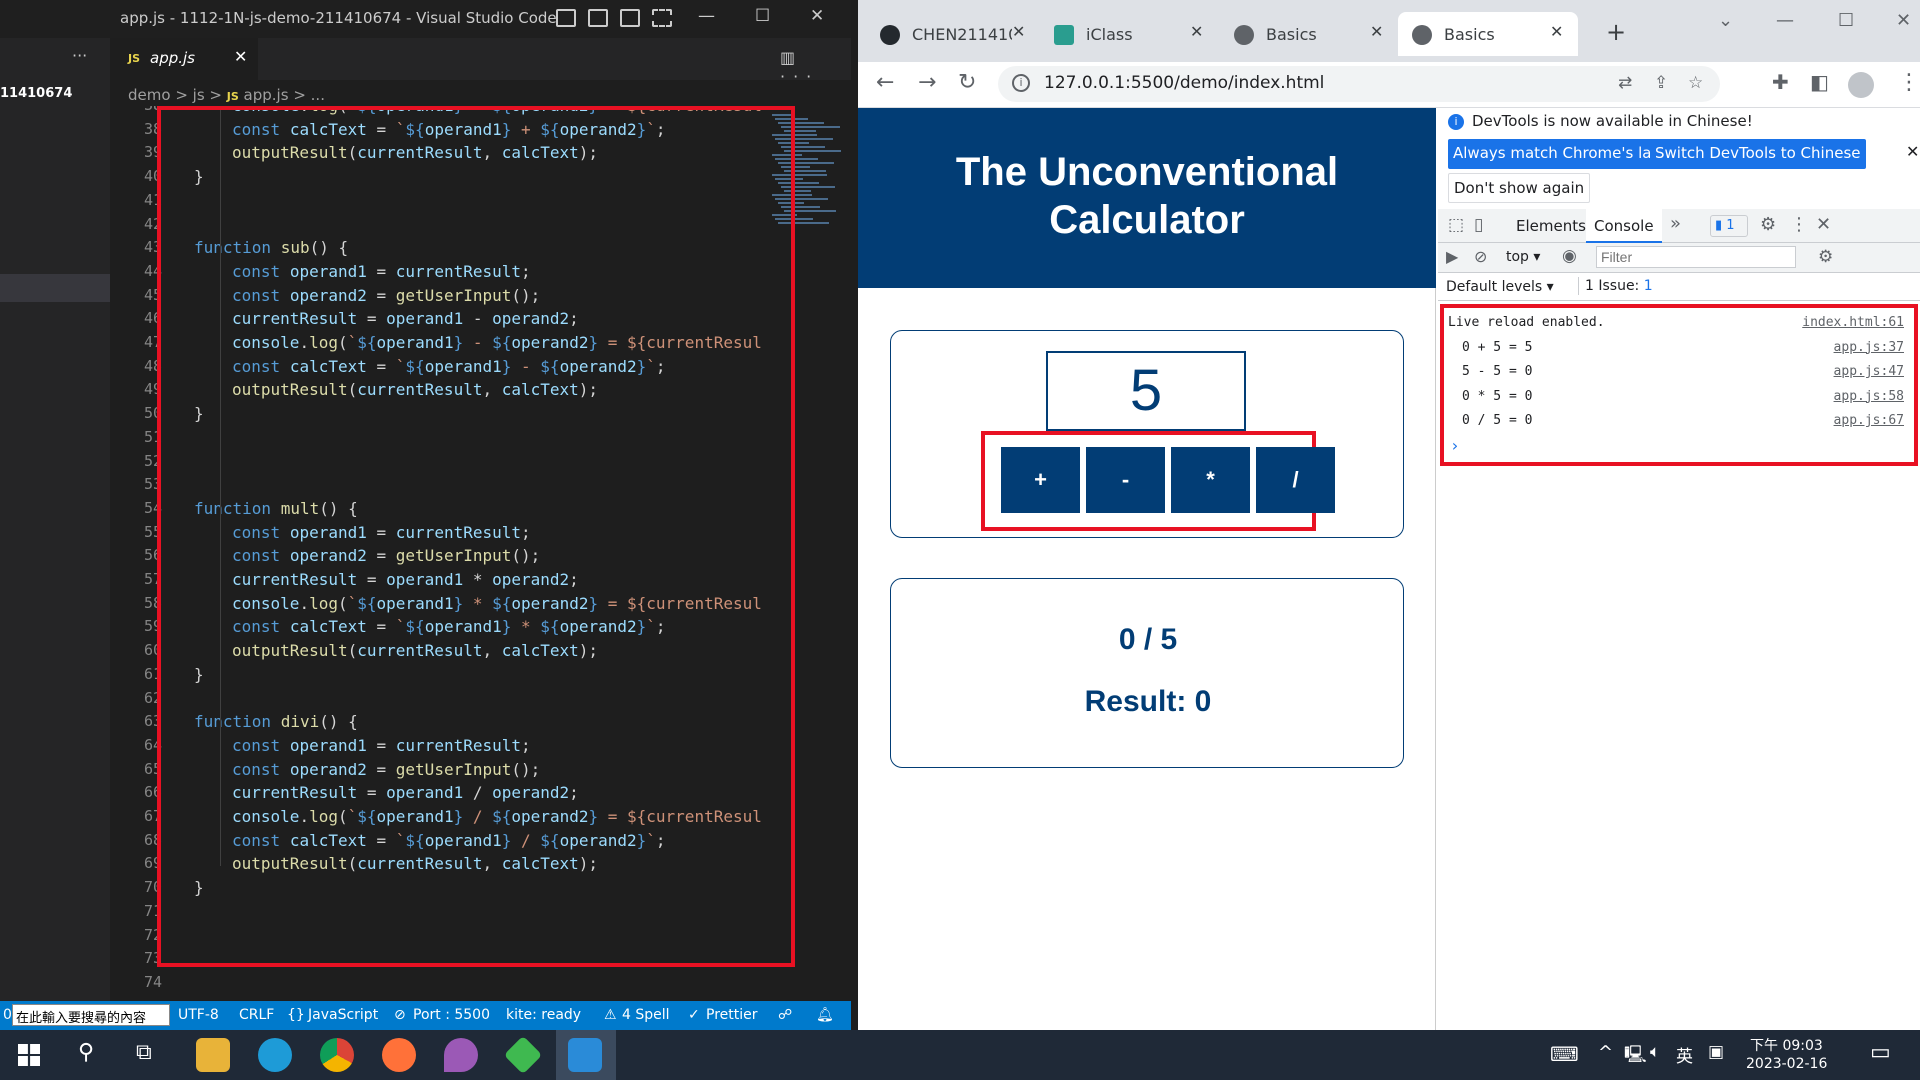 This screenshot has width=1920, height=1080. I want to click on windows-start-icon, so click(29, 1055).